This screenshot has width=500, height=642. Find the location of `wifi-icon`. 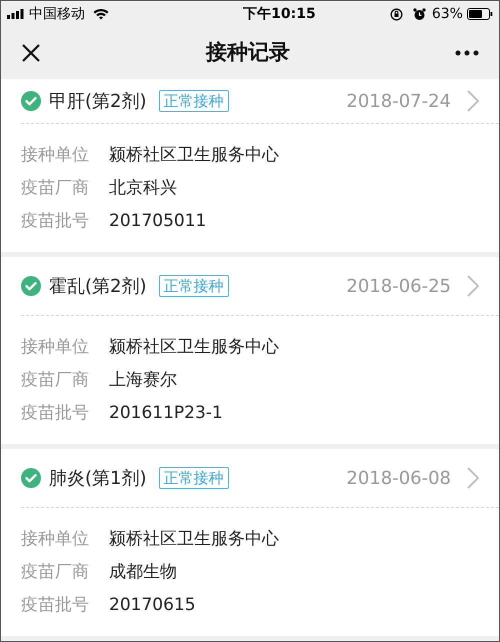

wifi-icon is located at coordinates (101, 14).